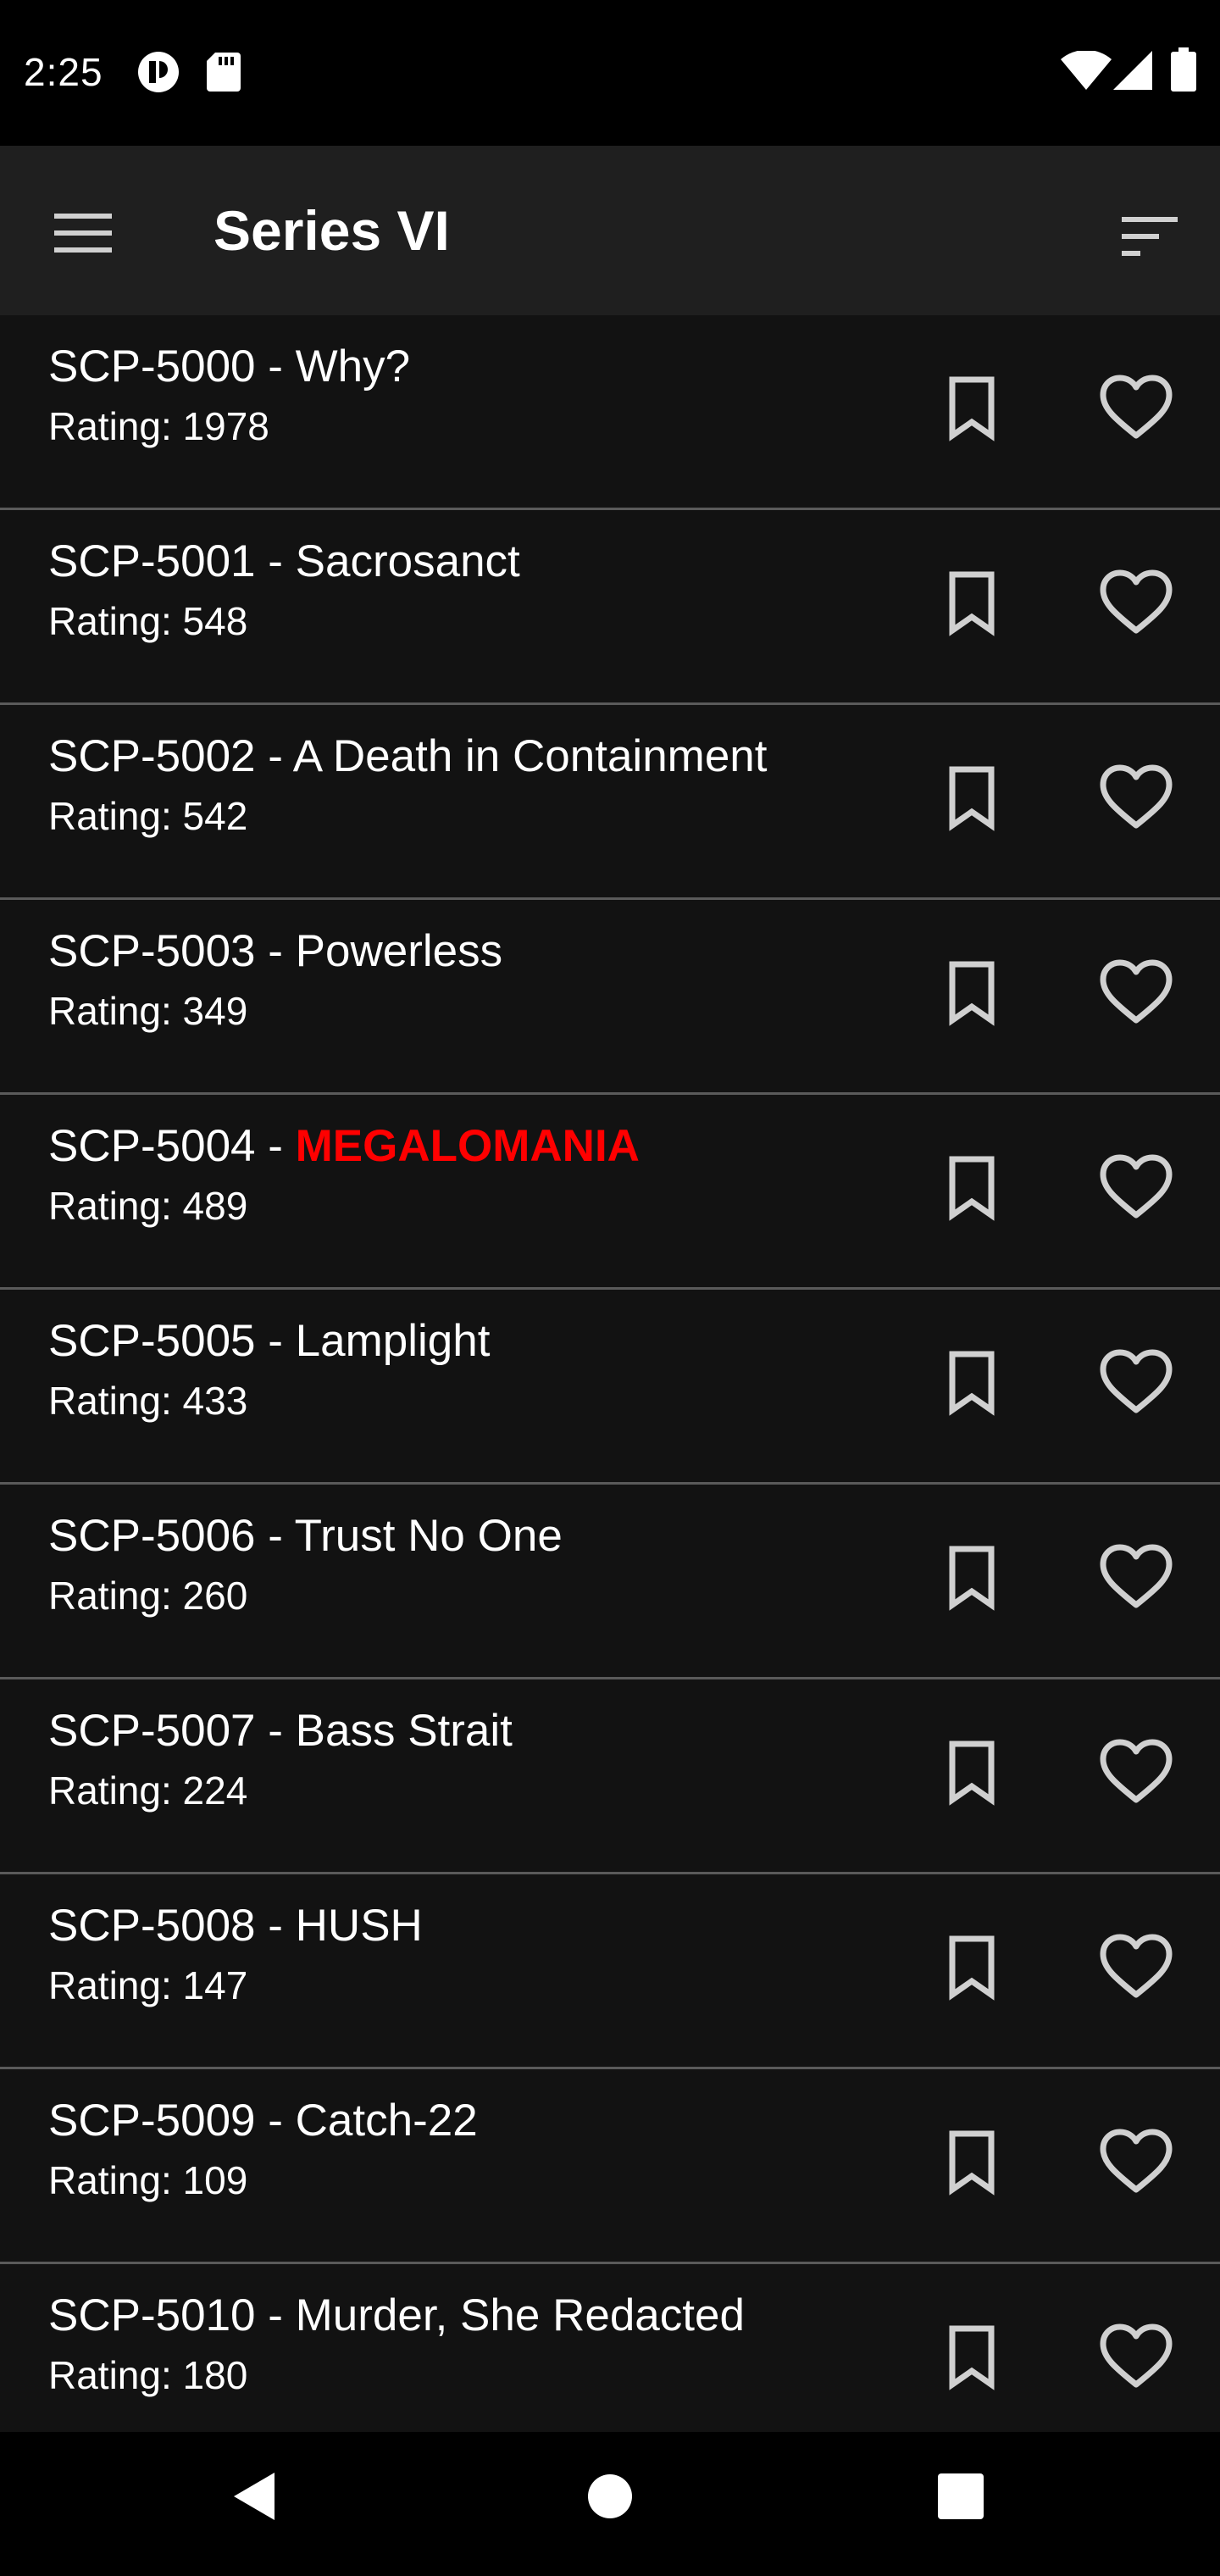 This screenshot has height=2576, width=1220. I want to click on item-rating: Rating: 489, so click(148, 1206).